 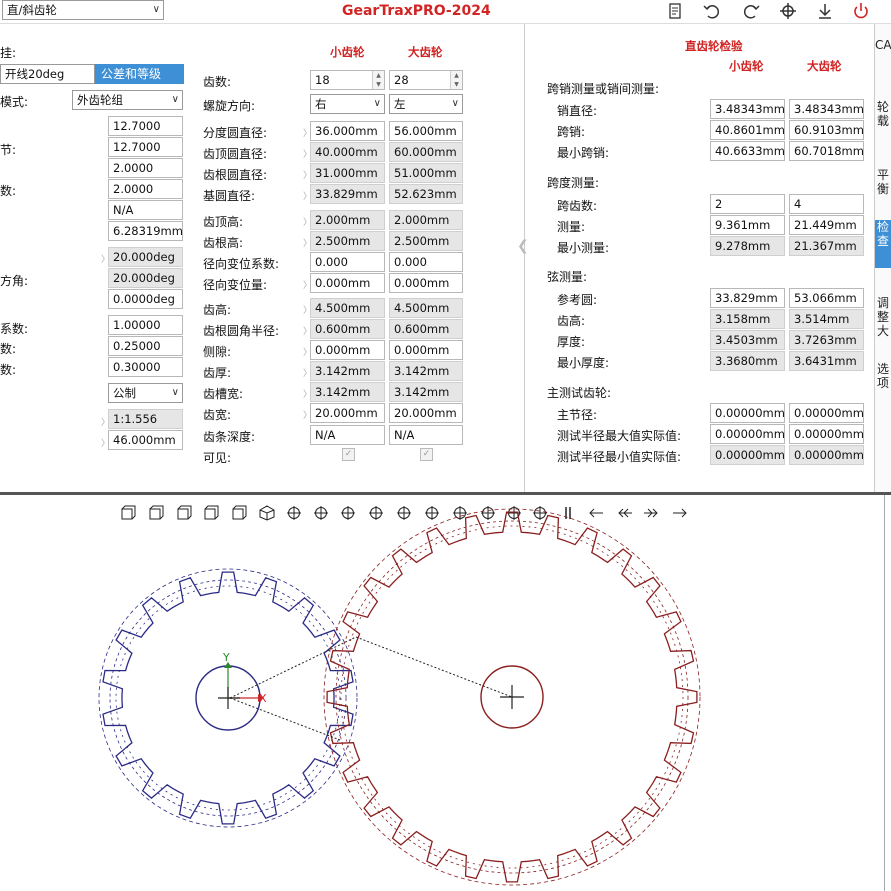 What do you see at coordinates (882, 382) in the screenshot?
I see `side-tab-options: 选项` at bounding box center [882, 382].